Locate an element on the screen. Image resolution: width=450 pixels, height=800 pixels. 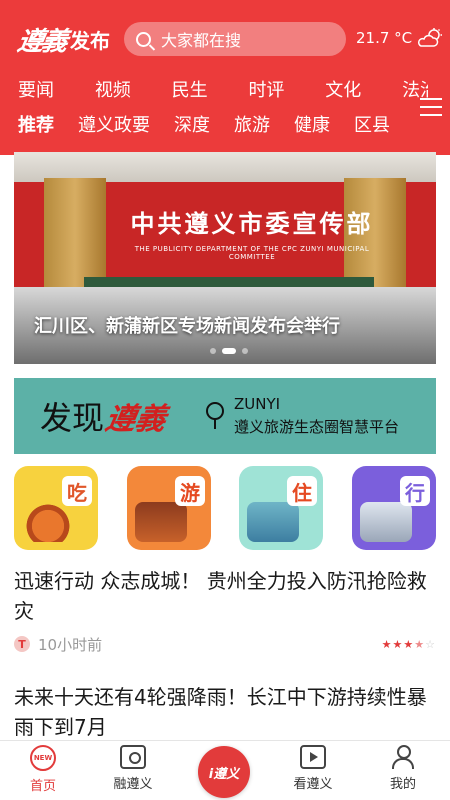
tile-travel: 行 is located at coordinates (394, 508).